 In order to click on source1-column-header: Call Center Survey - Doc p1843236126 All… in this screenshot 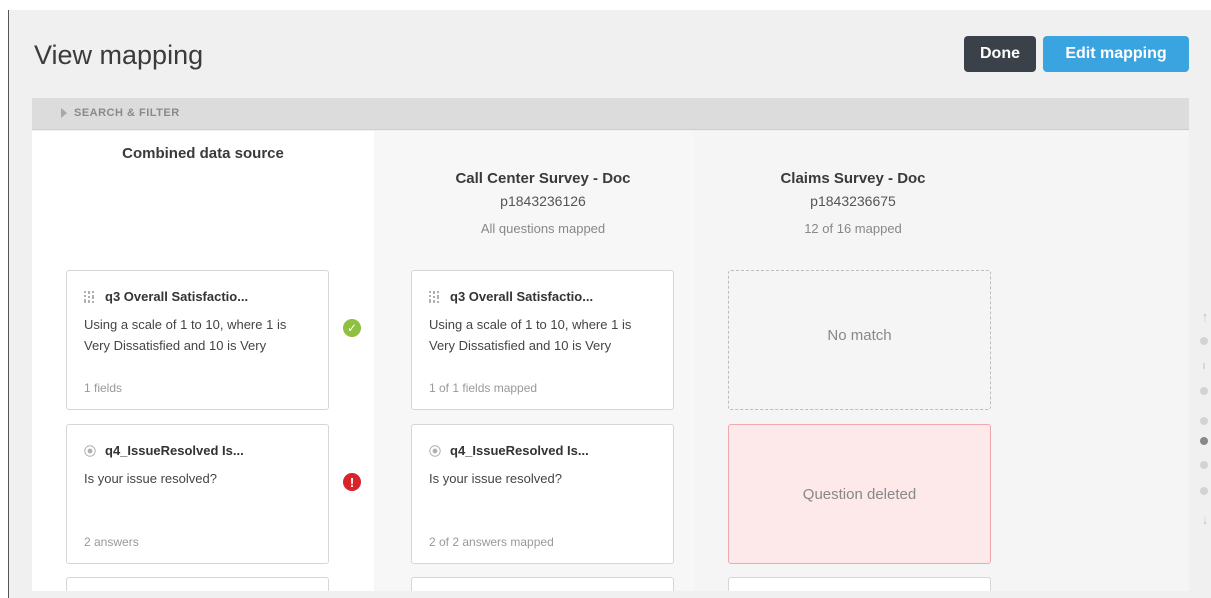, I will do `click(543, 203)`.